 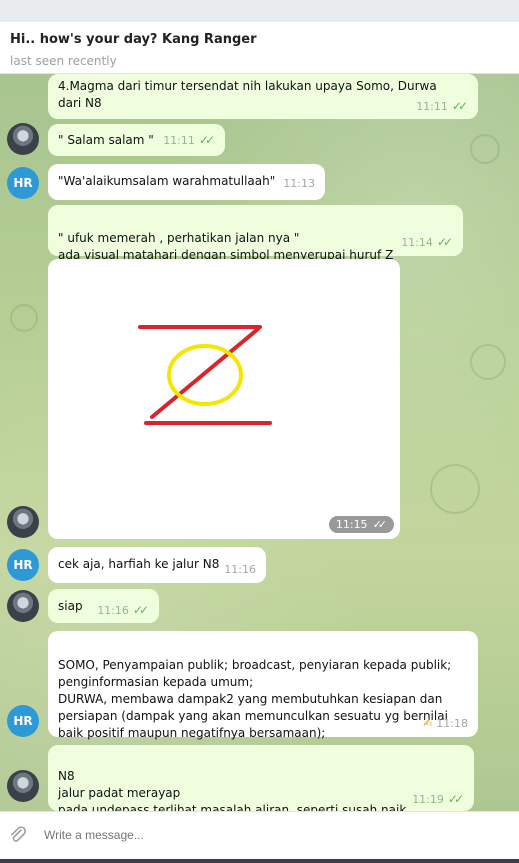 What do you see at coordinates (428, 799) in the screenshot?
I see `message-time: 11:19` at bounding box center [428, 799].